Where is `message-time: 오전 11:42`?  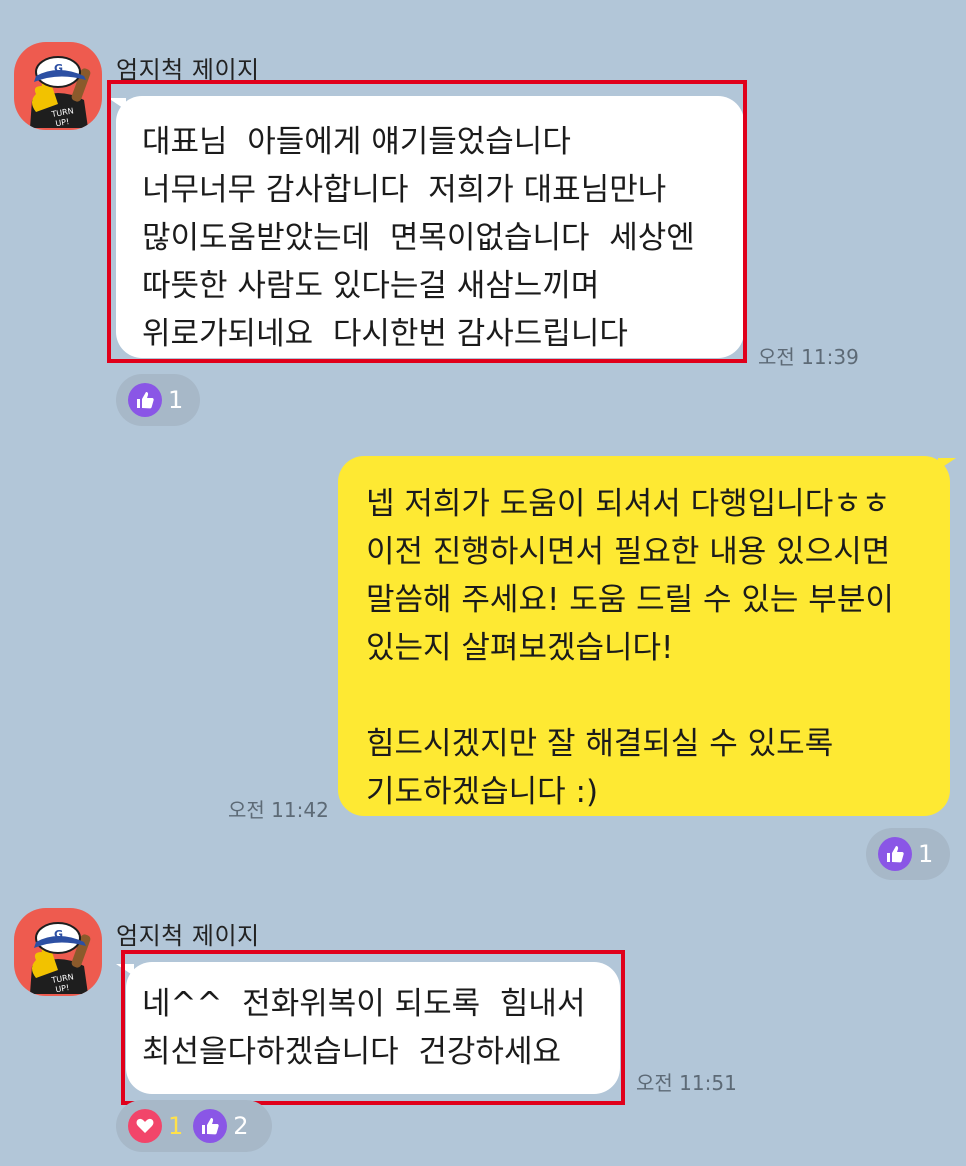 message-time: 오전 11:42 is located at coordinates (278, 810).